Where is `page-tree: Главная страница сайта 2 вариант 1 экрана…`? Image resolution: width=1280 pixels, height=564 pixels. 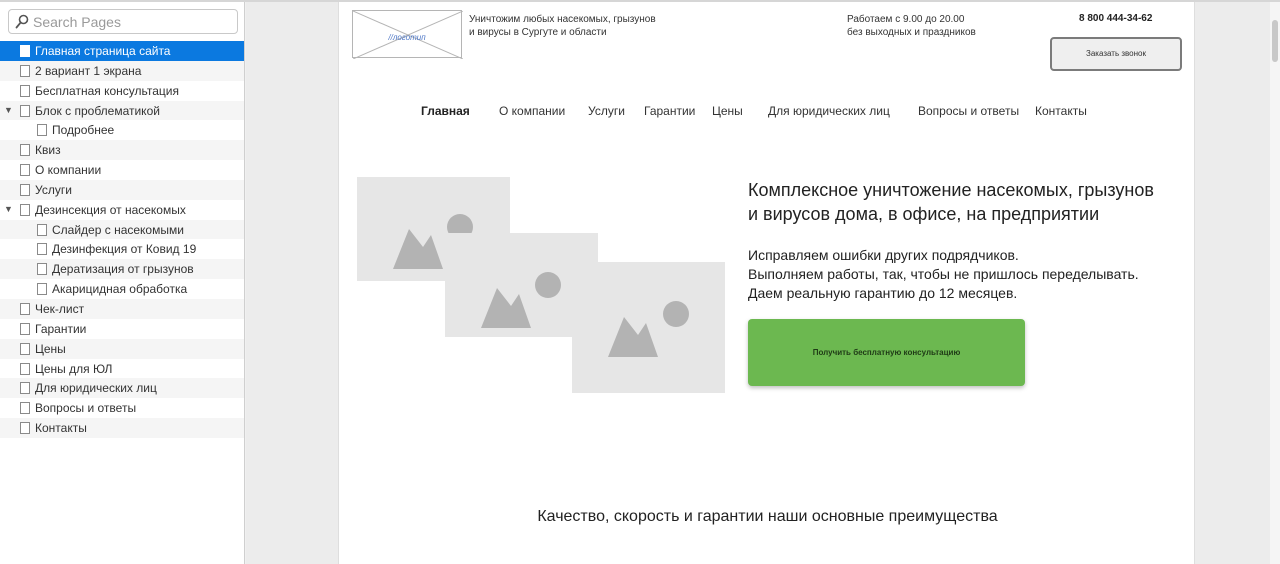
page-tree: Главная страница сайта 2 вариант 1 экрана… is located at coordinates (122, 239).